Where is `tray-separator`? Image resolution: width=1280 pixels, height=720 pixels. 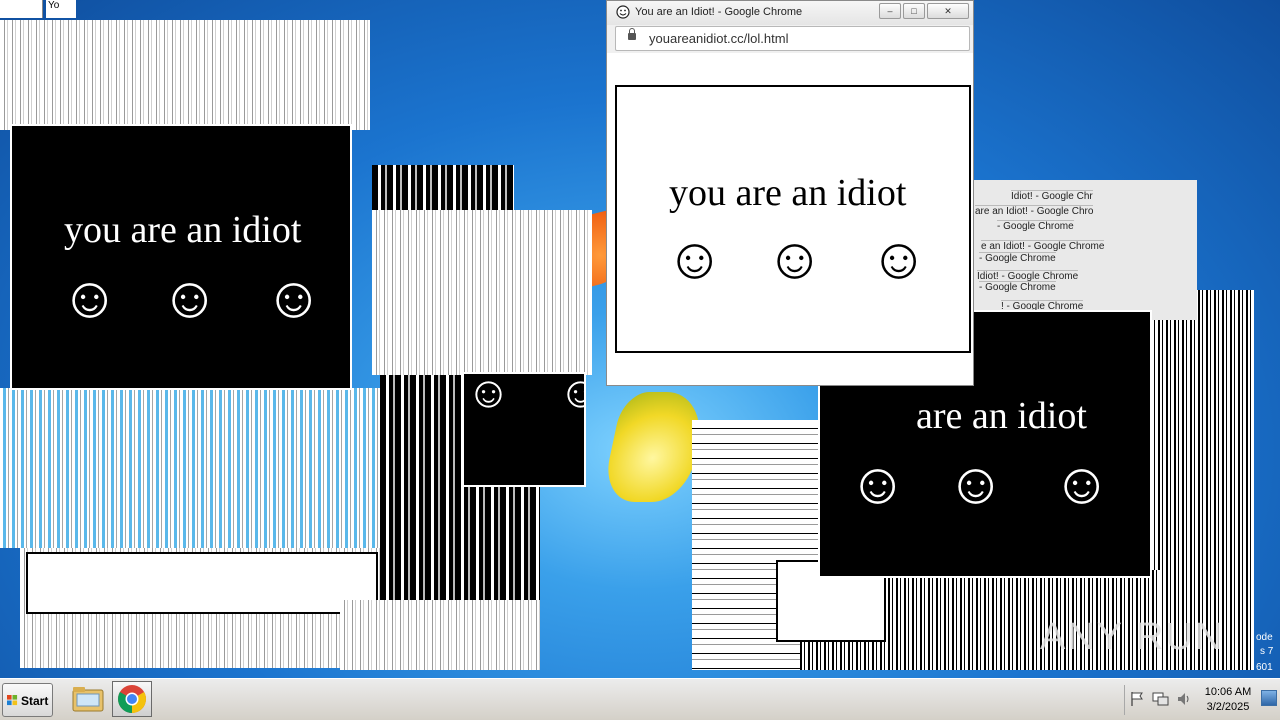 tray-separator is located at coordinates (1124, 700).